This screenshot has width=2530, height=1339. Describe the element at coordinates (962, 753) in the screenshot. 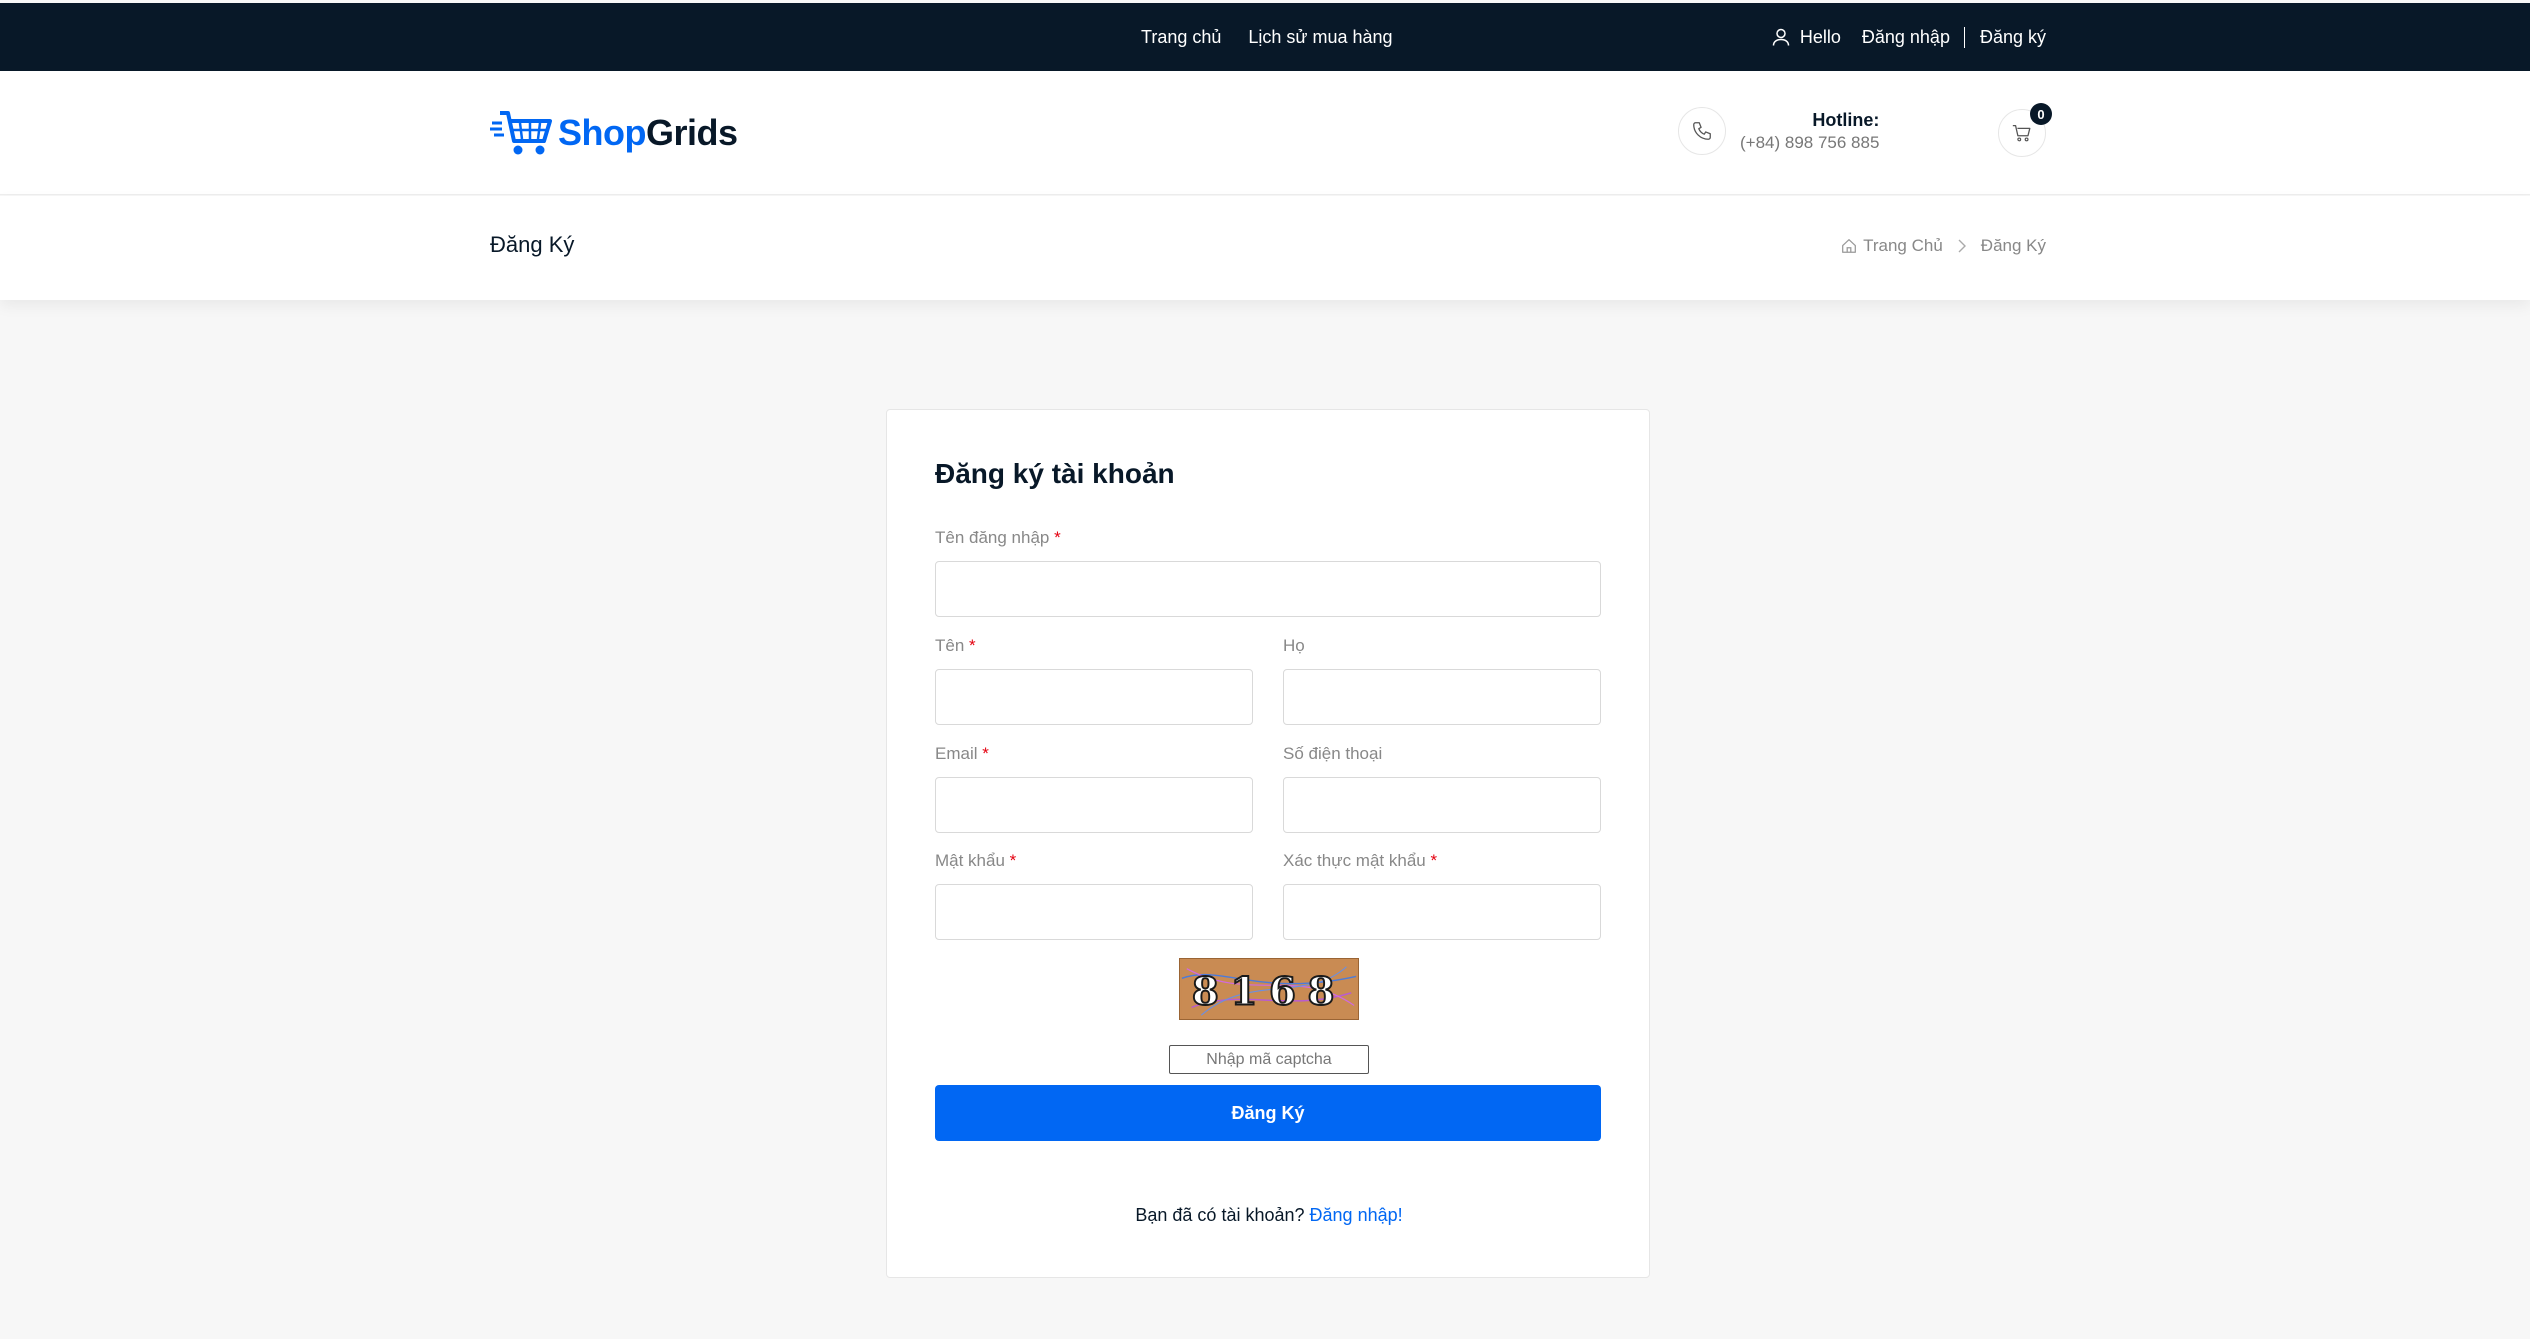

I see `email-label: Email *` at that location.